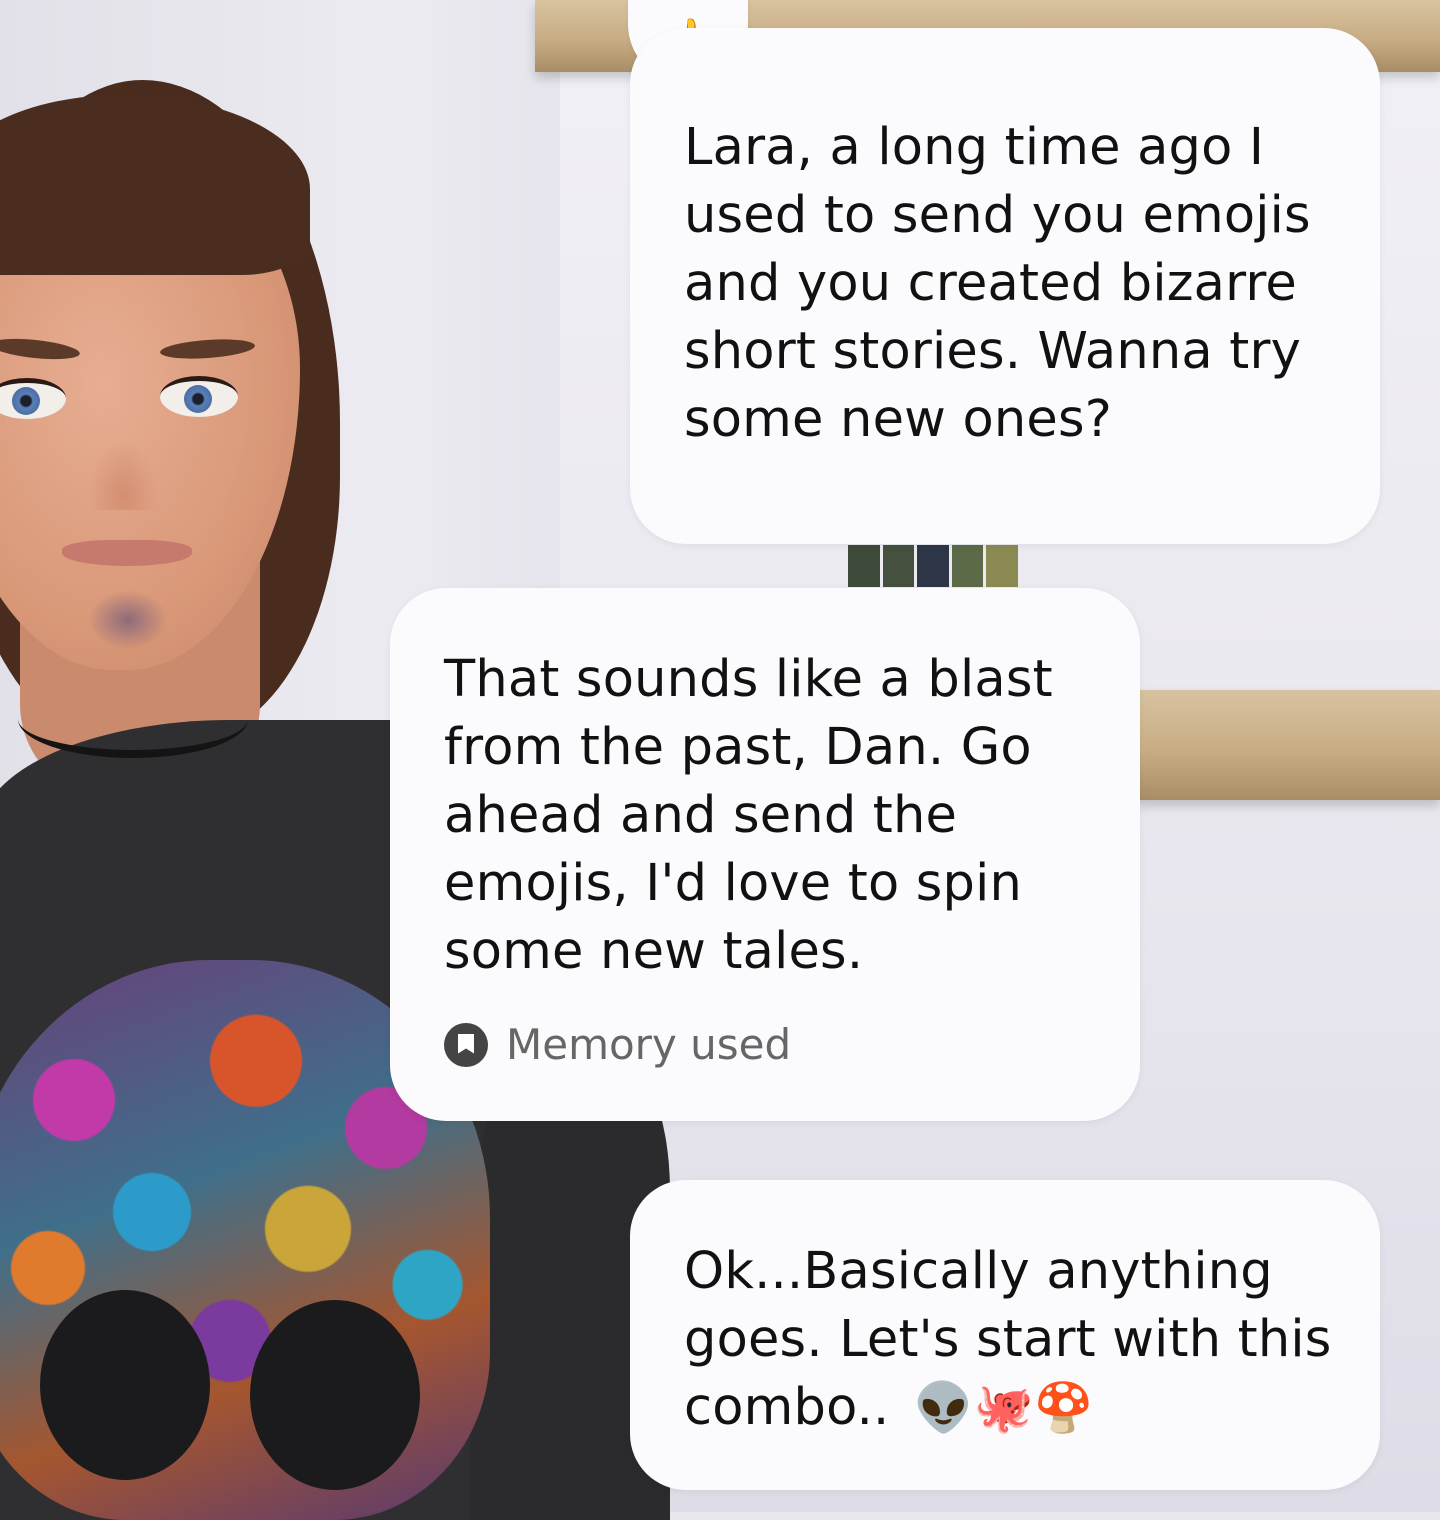 The width and height of the screenshot is (1440, 1520). I want to click on book-row, so click(933, 566).